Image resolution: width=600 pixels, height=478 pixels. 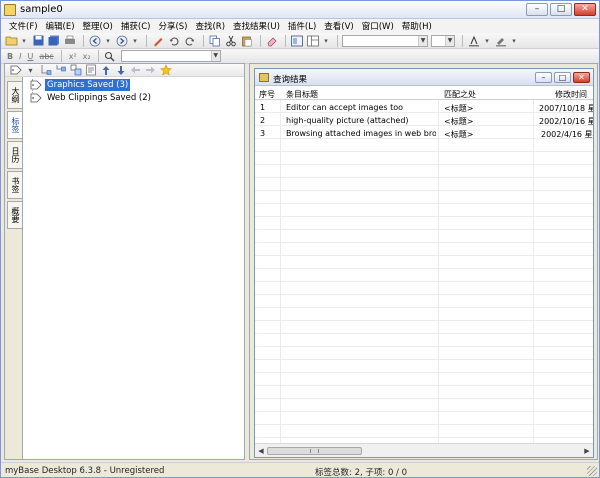 I want to click on new-tag-icon, so click(x=45, y=70).